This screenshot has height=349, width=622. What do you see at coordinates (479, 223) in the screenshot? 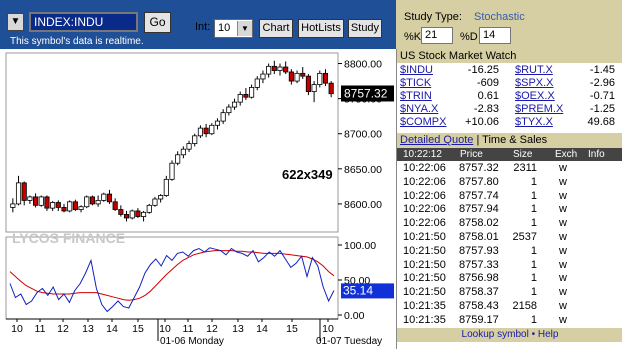
I see `trade-price: 8758.02` at bounding box center [479, 223].